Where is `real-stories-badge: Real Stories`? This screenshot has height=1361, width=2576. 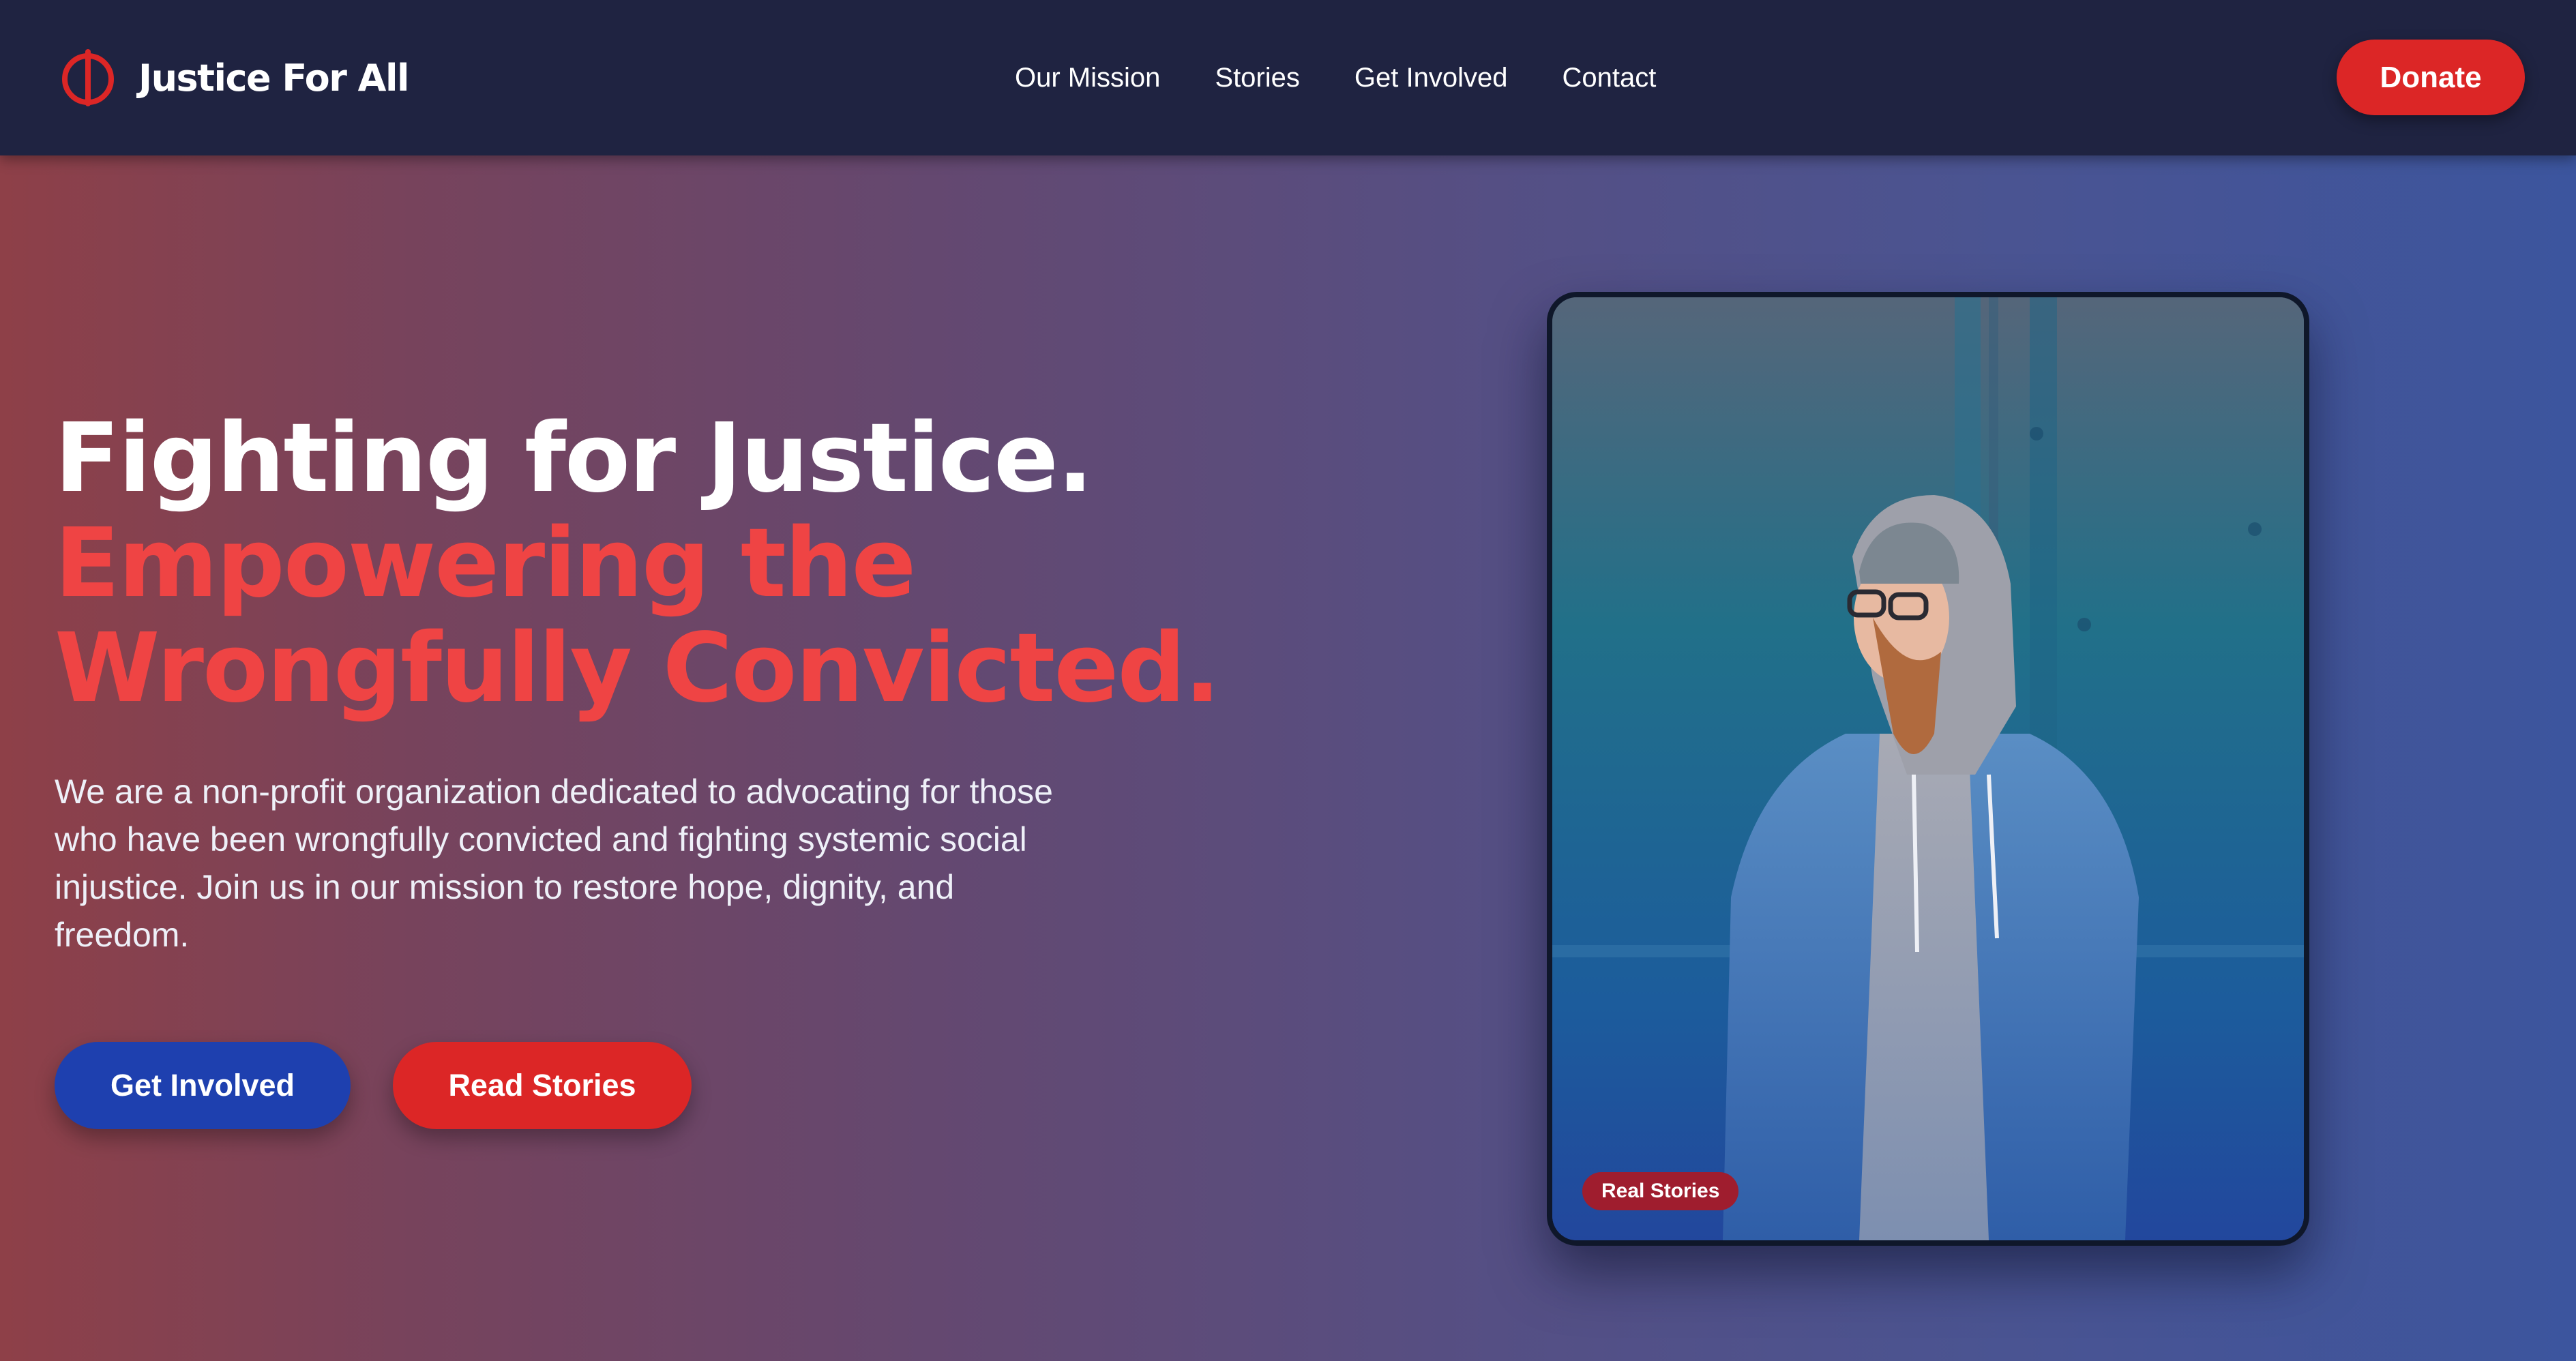 real-stories-badge: Real Stories is located at coordinates (1660, 1191).